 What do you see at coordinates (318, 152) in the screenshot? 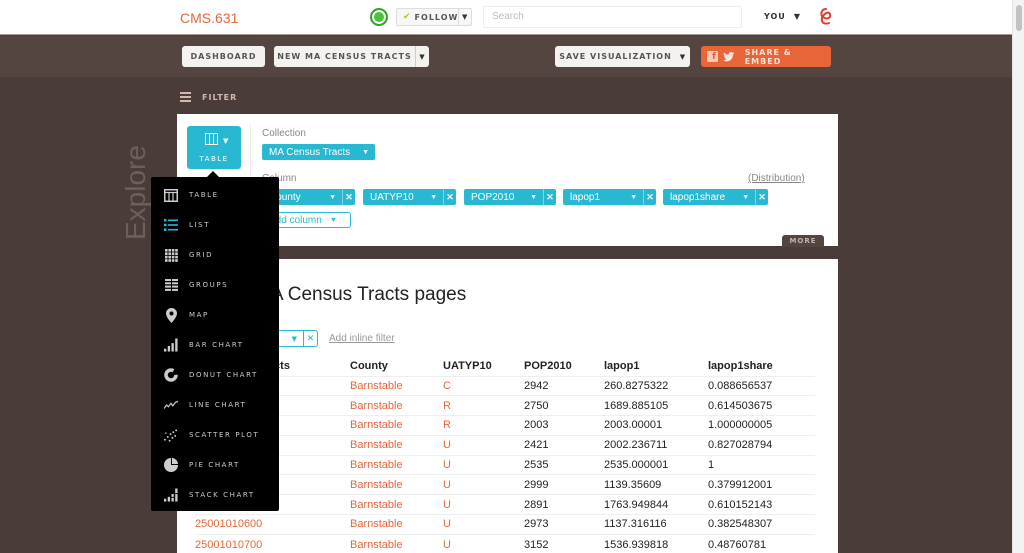
I see `collection-selector: MA Census Tracts ▼` at bounding box center [318, 152].